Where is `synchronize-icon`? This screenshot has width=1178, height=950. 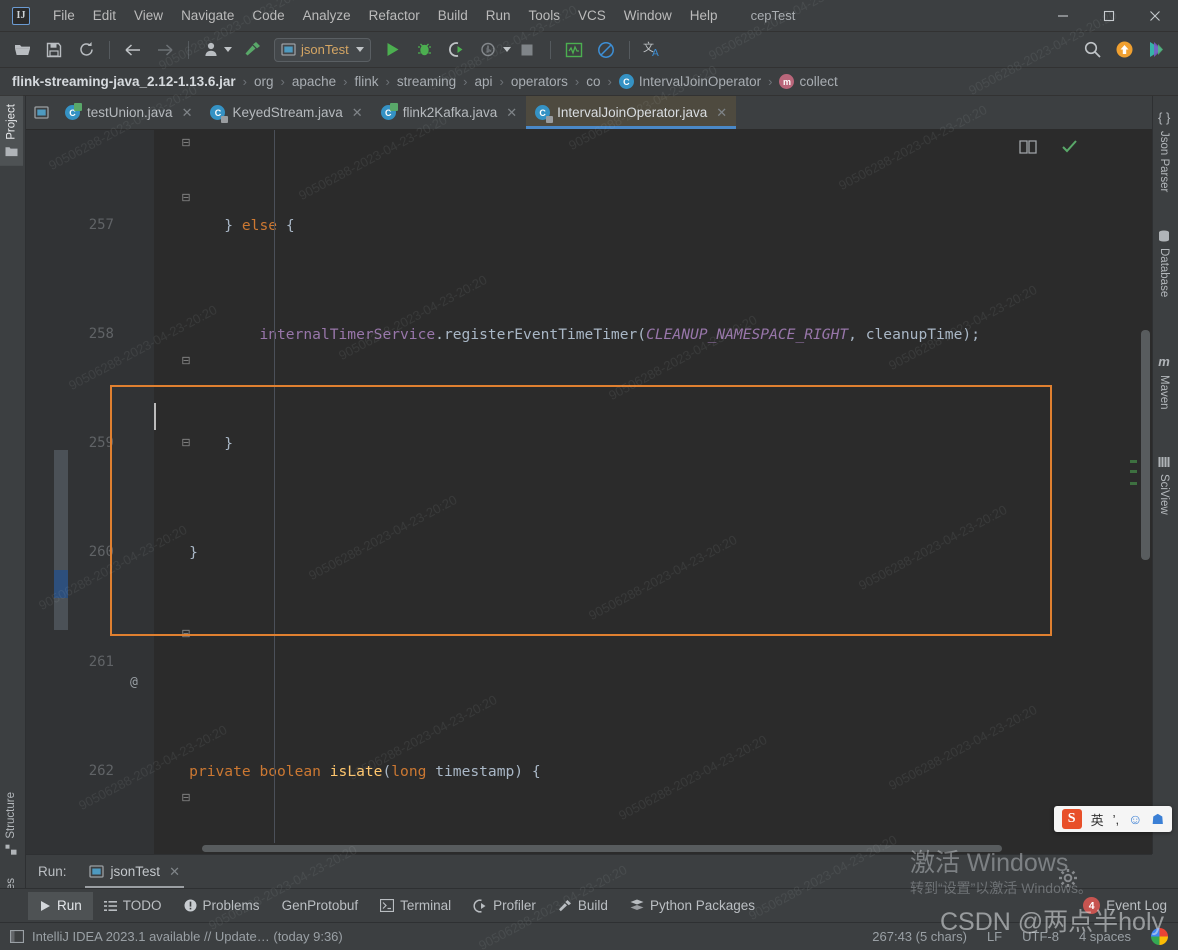
synchronize-icon is located at coordinates (86, 50).